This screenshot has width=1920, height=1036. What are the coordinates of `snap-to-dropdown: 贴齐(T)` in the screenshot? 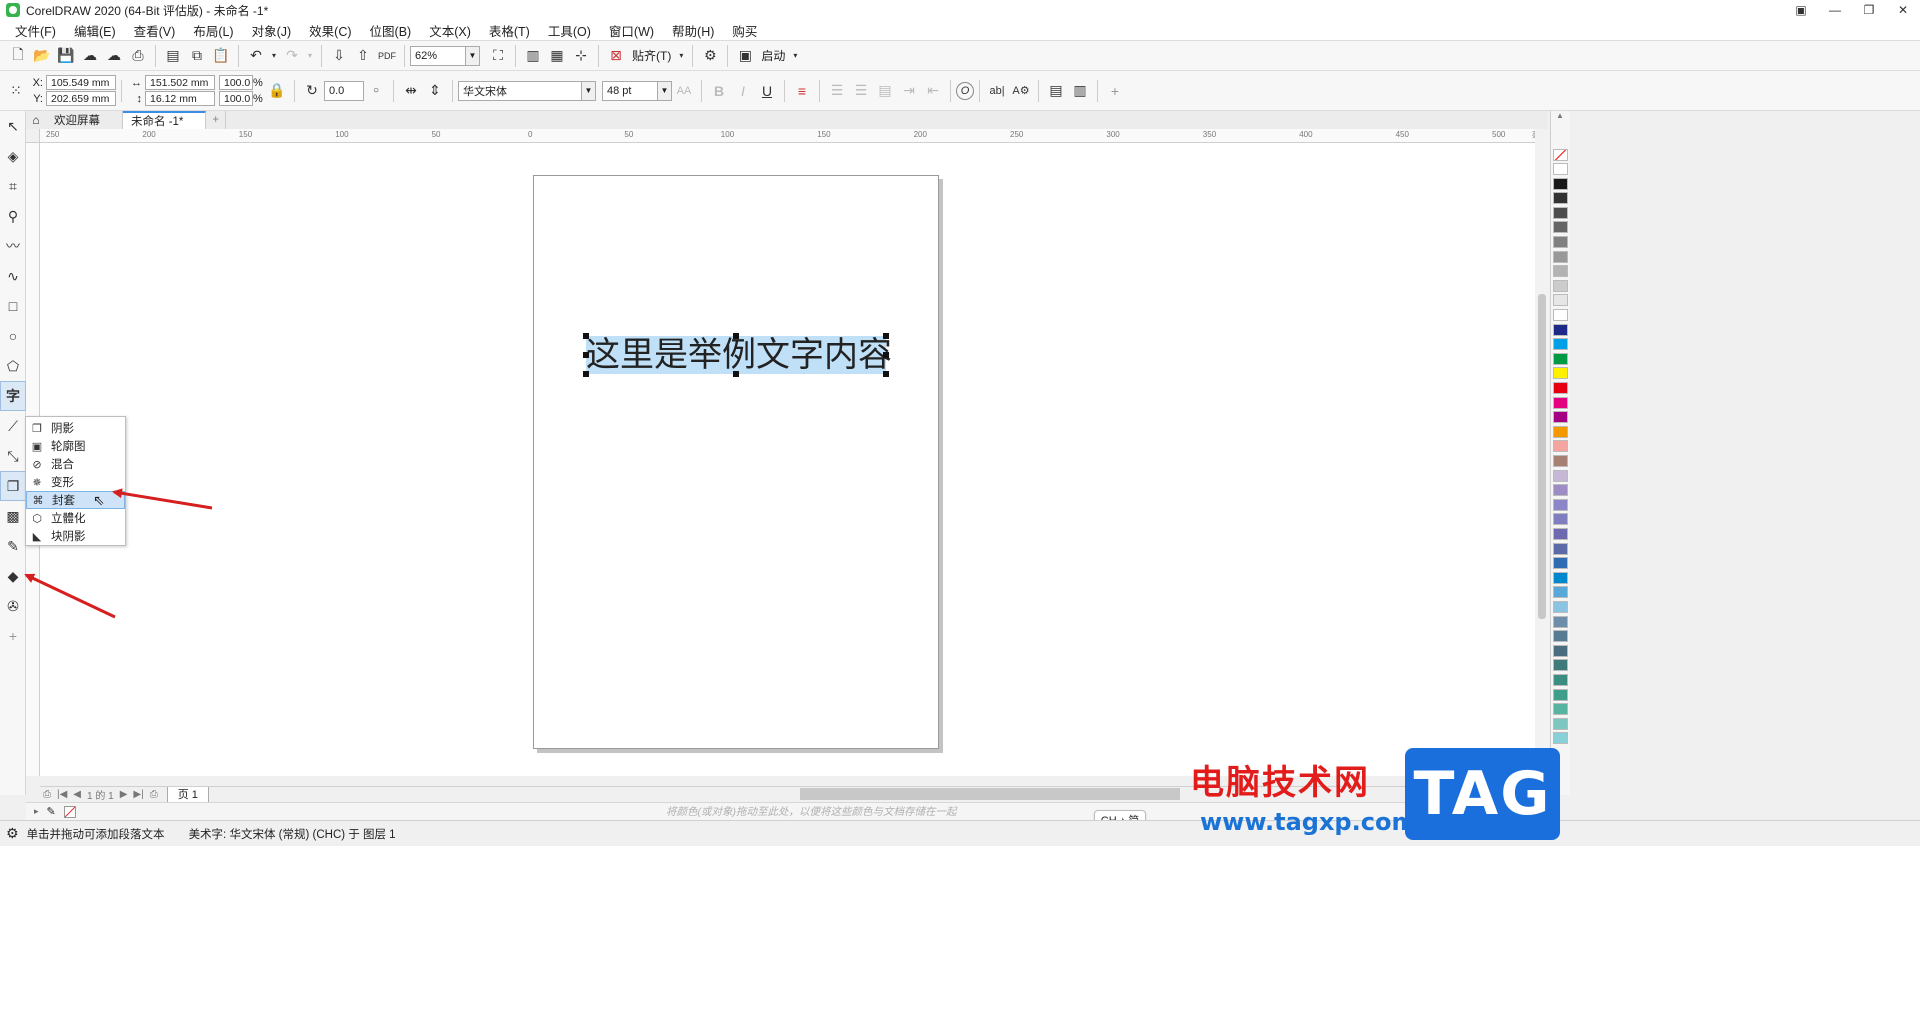 It's located at (651, 55).